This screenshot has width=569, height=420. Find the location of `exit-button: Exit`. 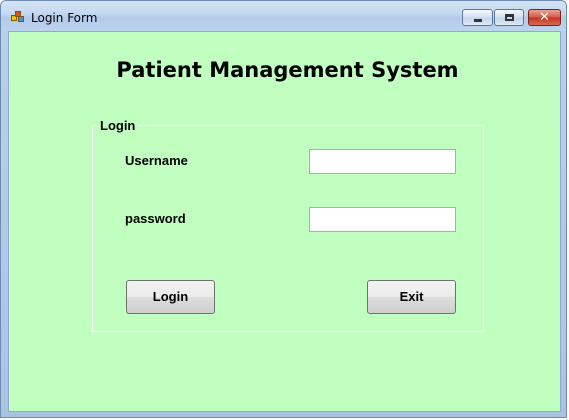

exit-button: Exit is located at coordinates (411, 297).